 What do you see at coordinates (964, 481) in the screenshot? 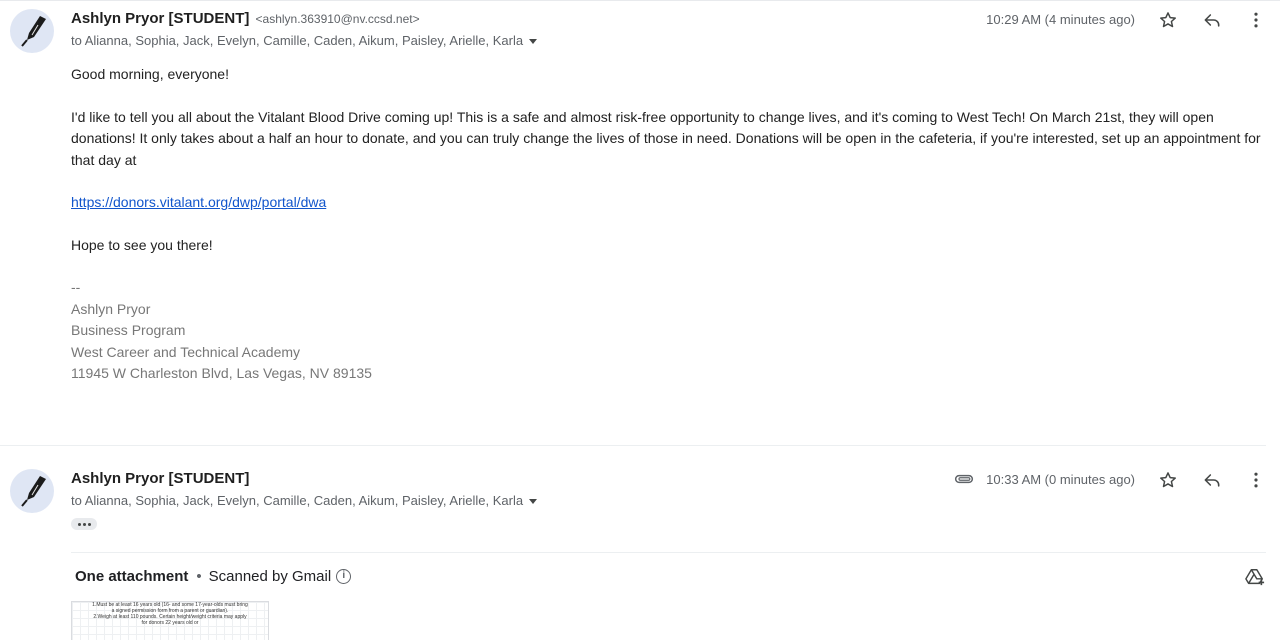
I see `paperclip-icon` at bounding box center [964, 481].